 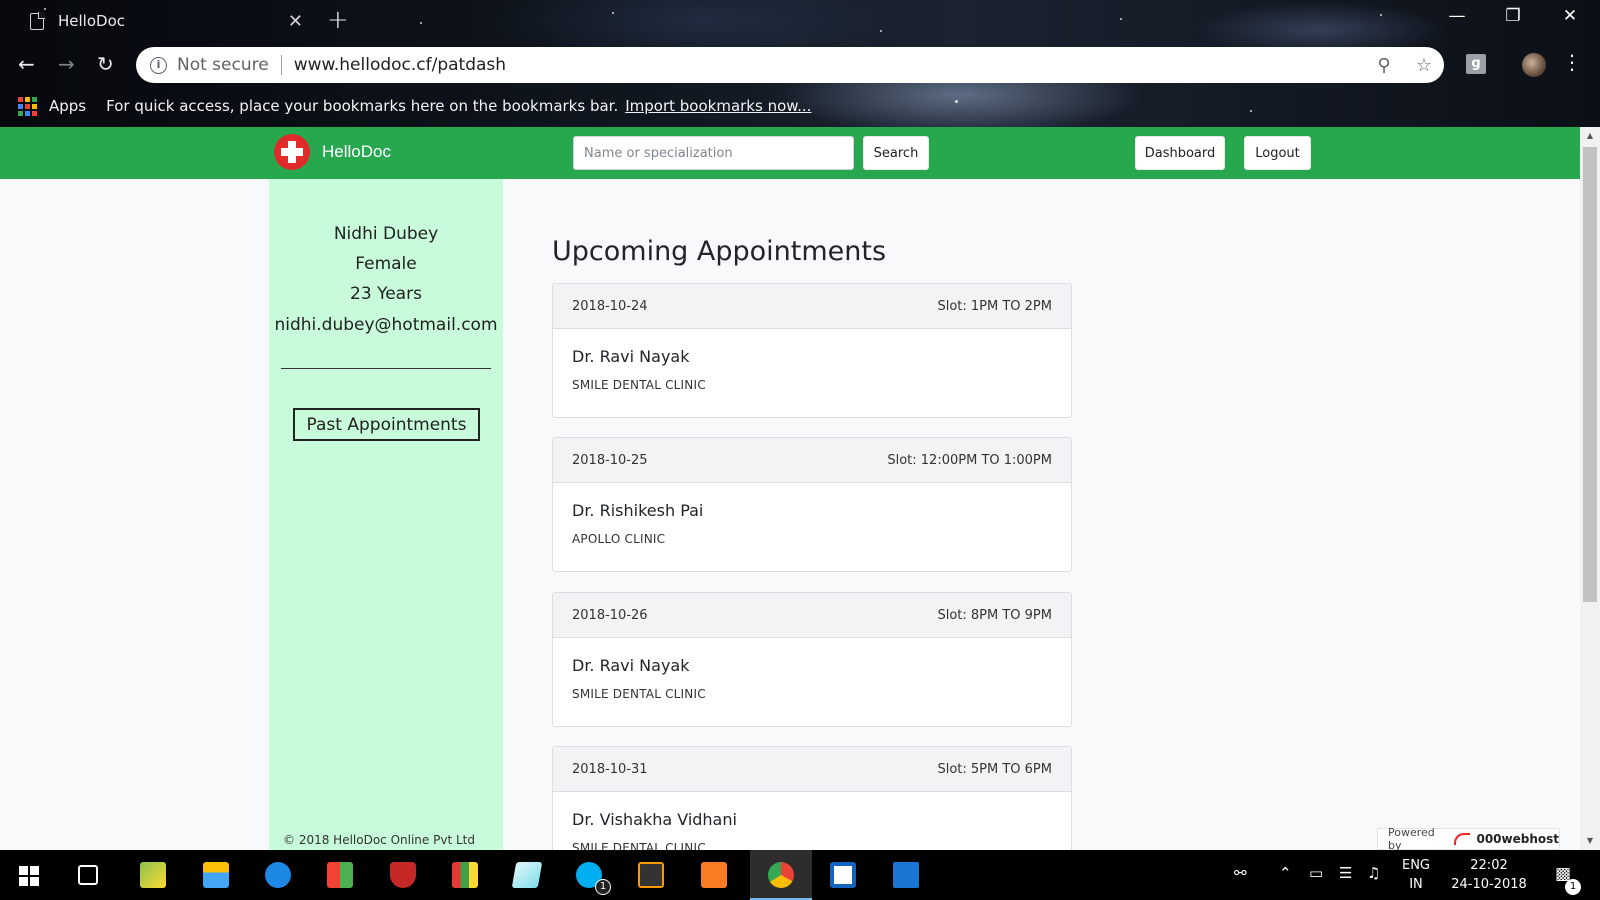 I want to click on powered-by-badge: Powered by 000webhost, so click(x=1468, y=839).